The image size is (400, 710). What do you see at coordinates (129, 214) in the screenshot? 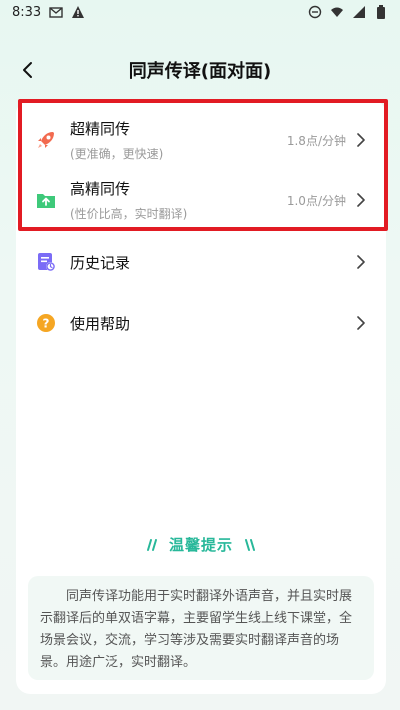
I see `menu-item-subtitle: (性价比高，实时翻译)` at bounding box center [129, 214].